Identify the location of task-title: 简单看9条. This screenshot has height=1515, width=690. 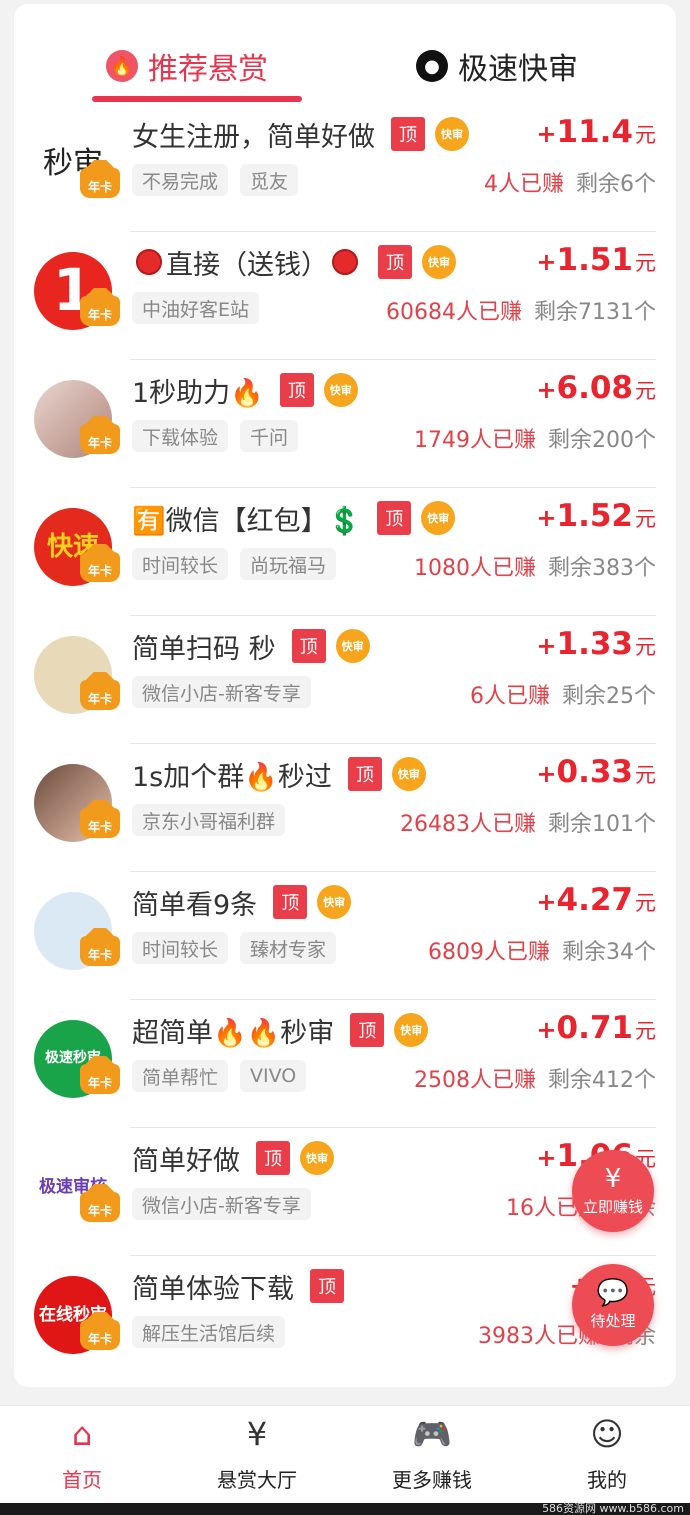
(195, 905).